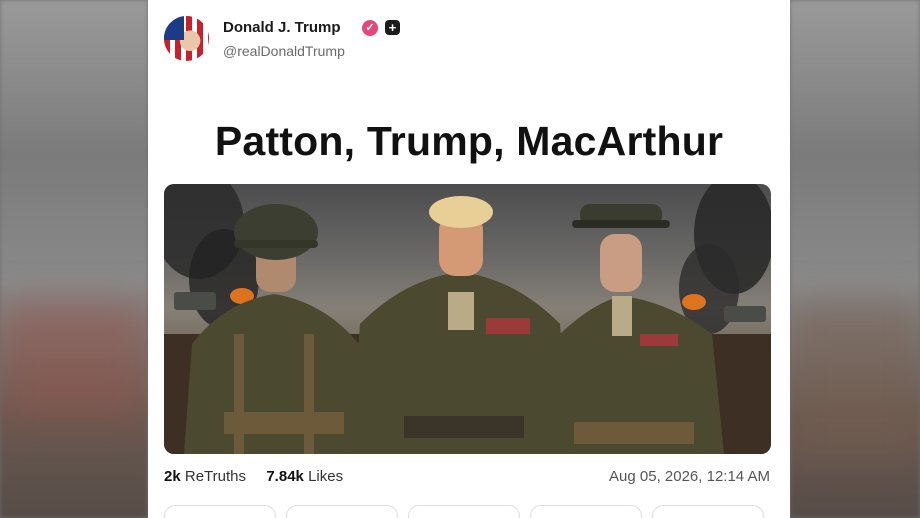 Image resolution: width=920 pixels, height=518 pixels. What do you see at coordinates (284, 51) in the screenshot?
I see `author-handle: @realDonaldTrump` at bounding box center [284, 51].